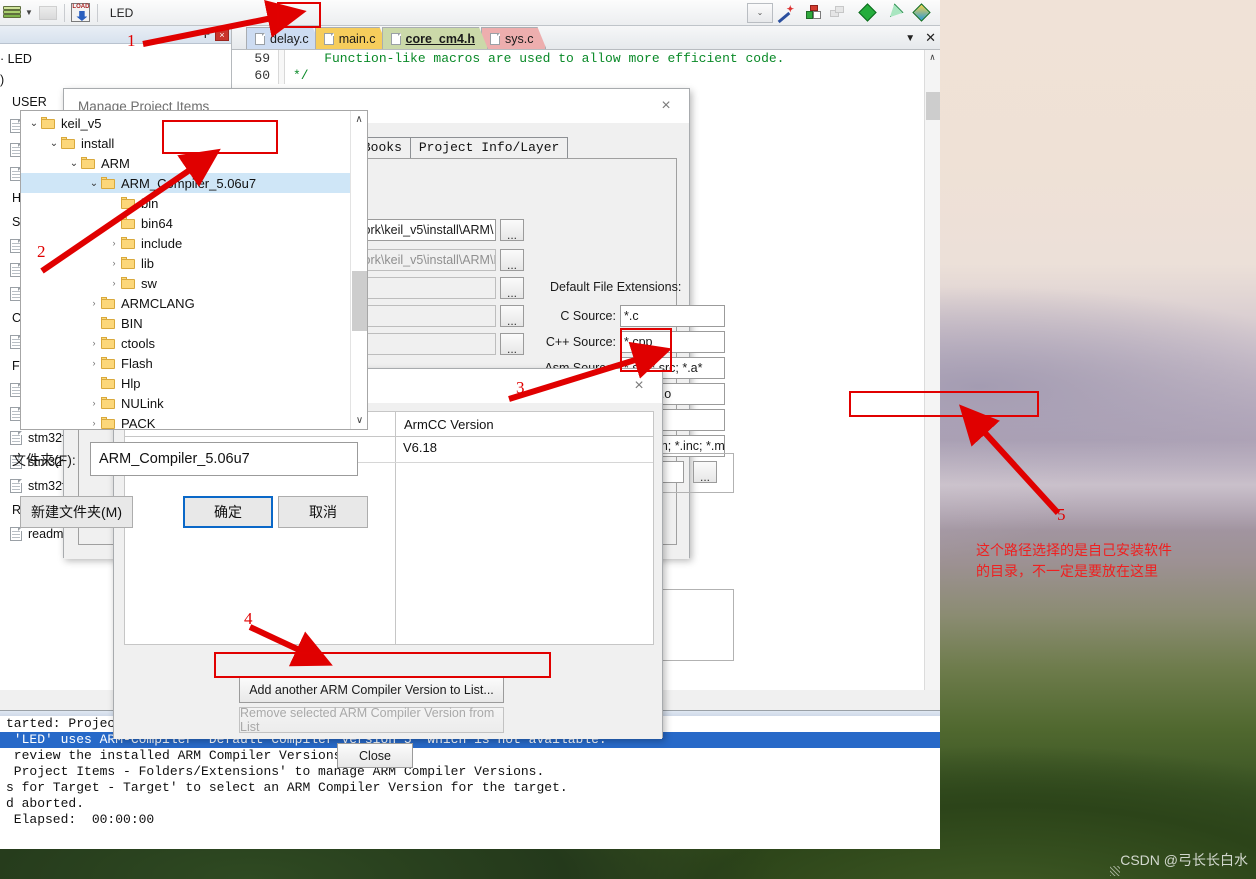  I want to click on folder-tree-row: bin64, so click(194, 223).